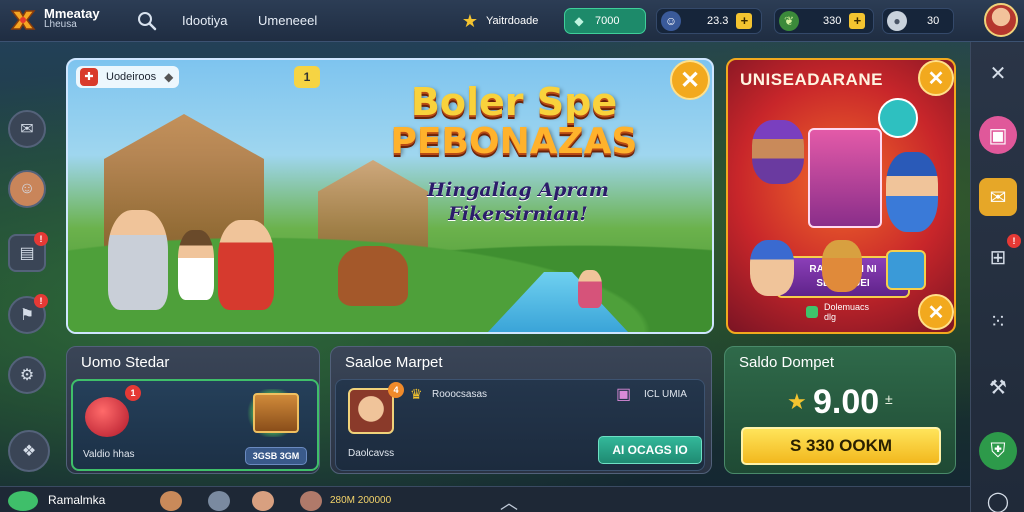 The width and height of the screenshot is (1024, 512). Describe the element at coordinates (29, 451) in the screenshot. I see `rail-map-button: ❖` at that location.